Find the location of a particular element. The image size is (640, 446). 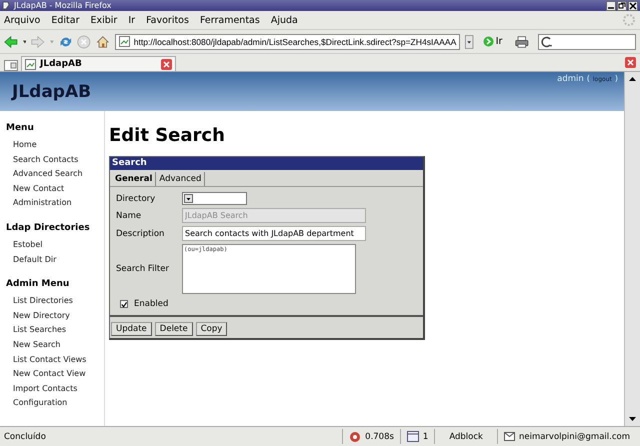

page-heading: Edit Search is located at coordinates (167, 135).